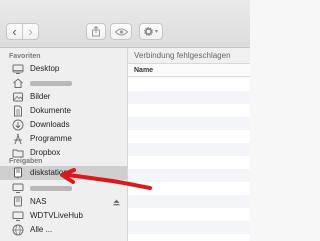  What do you see at coordinates (25, 56) in the screenshot?
I see `favorites-header: Favoriten` at bounding box center [25, 56].